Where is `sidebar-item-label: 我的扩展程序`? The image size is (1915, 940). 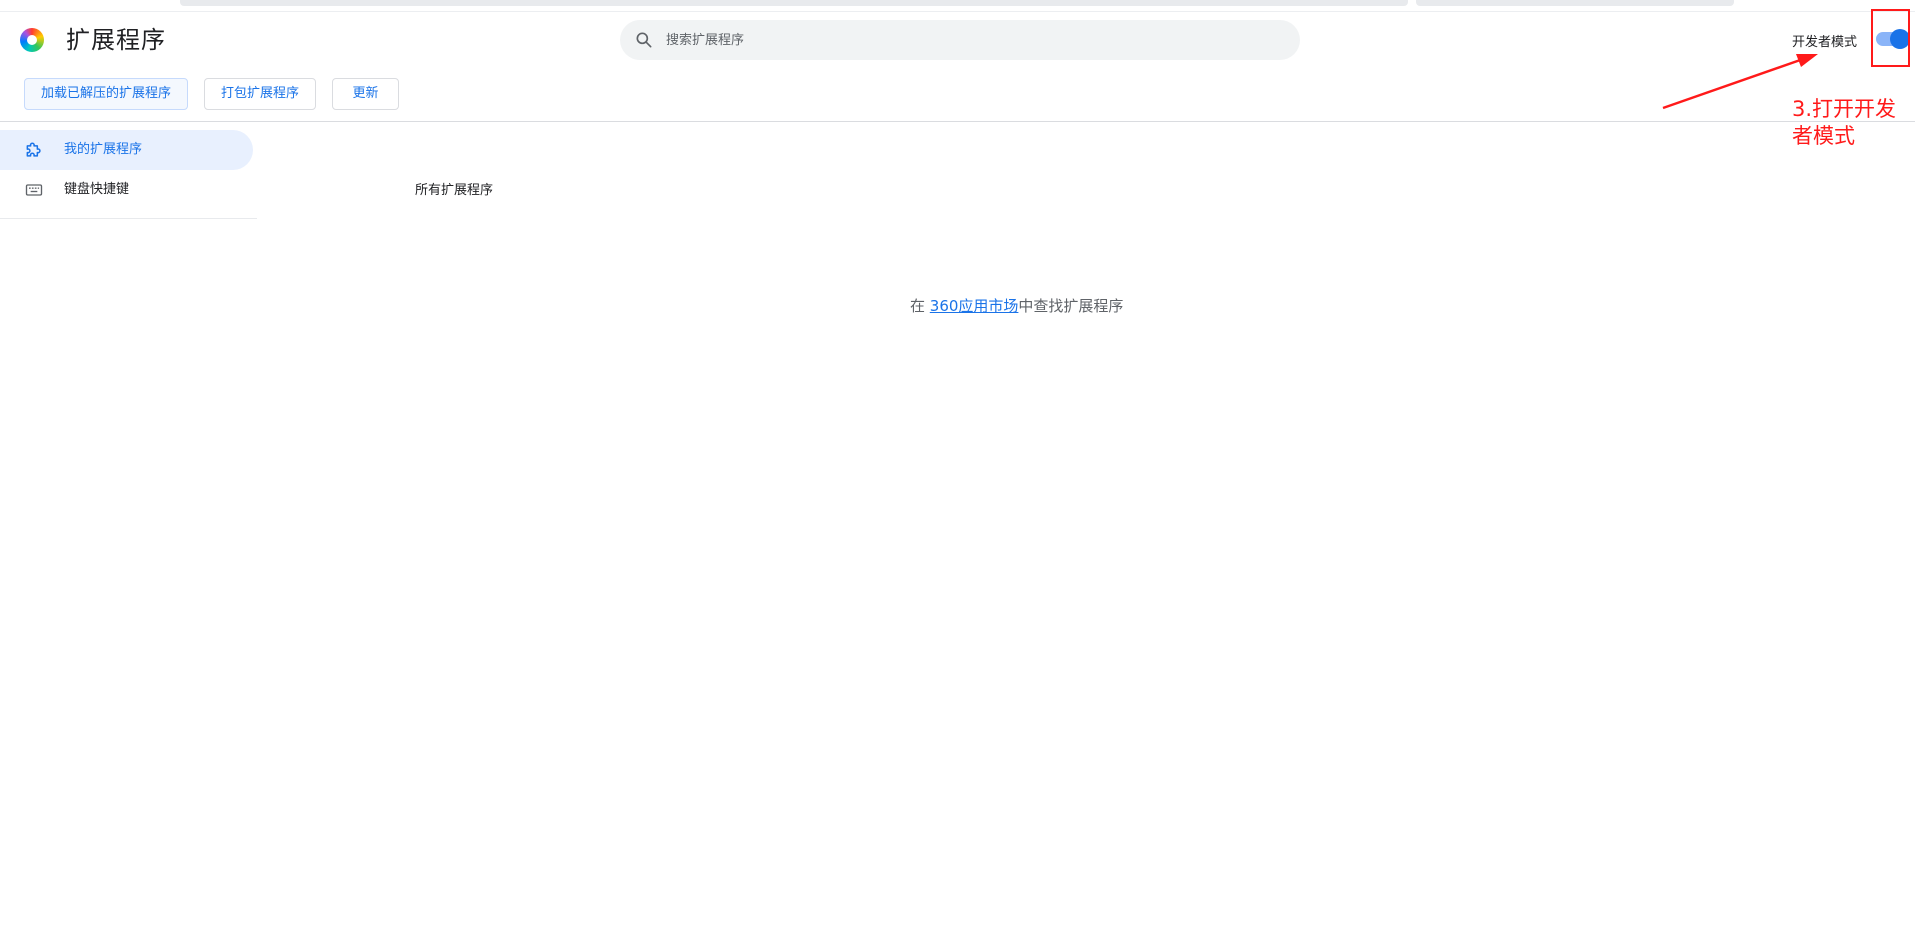 sidebar-item-label: 我的扩展程序 is located at coordinates (103, 149).